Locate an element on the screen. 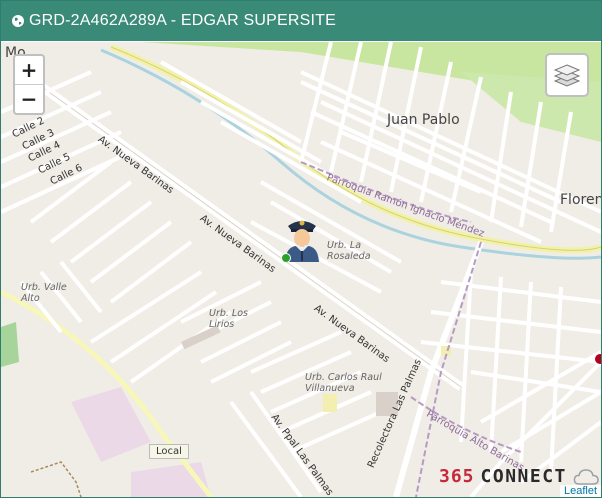 This screenshot has height=498, width=602. layers-icon is located at coordinates (567, 75).